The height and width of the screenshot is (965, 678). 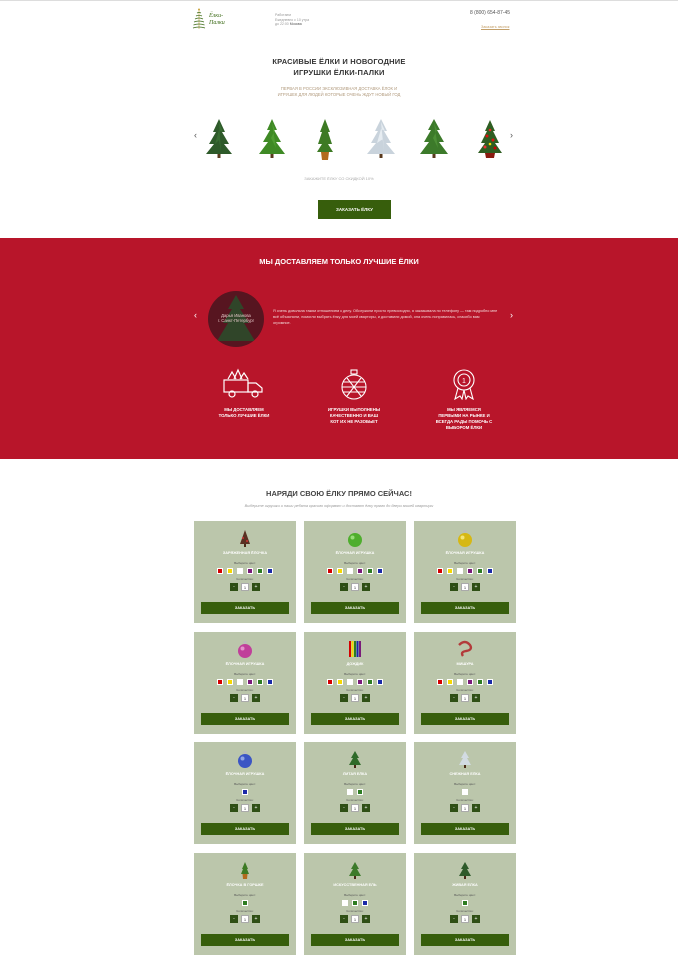 I want to click on fir-tree-image, so click(x=219, y=138).